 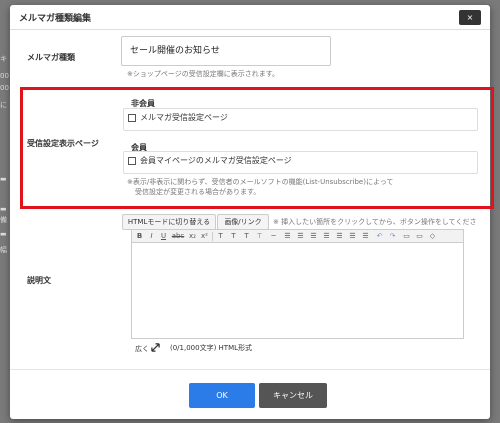 What do you see at coordinates (246, 236) in the screenshot?
I see `font-style-icon: T` at bounding box center [246, 236].